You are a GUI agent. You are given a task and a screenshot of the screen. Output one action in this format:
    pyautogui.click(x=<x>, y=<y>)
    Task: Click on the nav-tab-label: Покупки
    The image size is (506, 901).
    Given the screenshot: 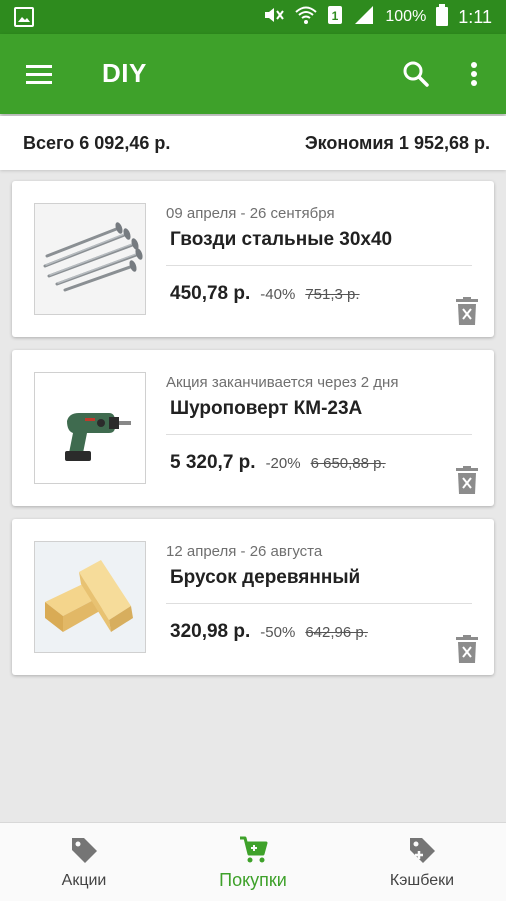 What is the action you would take?
    pyautogui.click(x=253, y=880)
    